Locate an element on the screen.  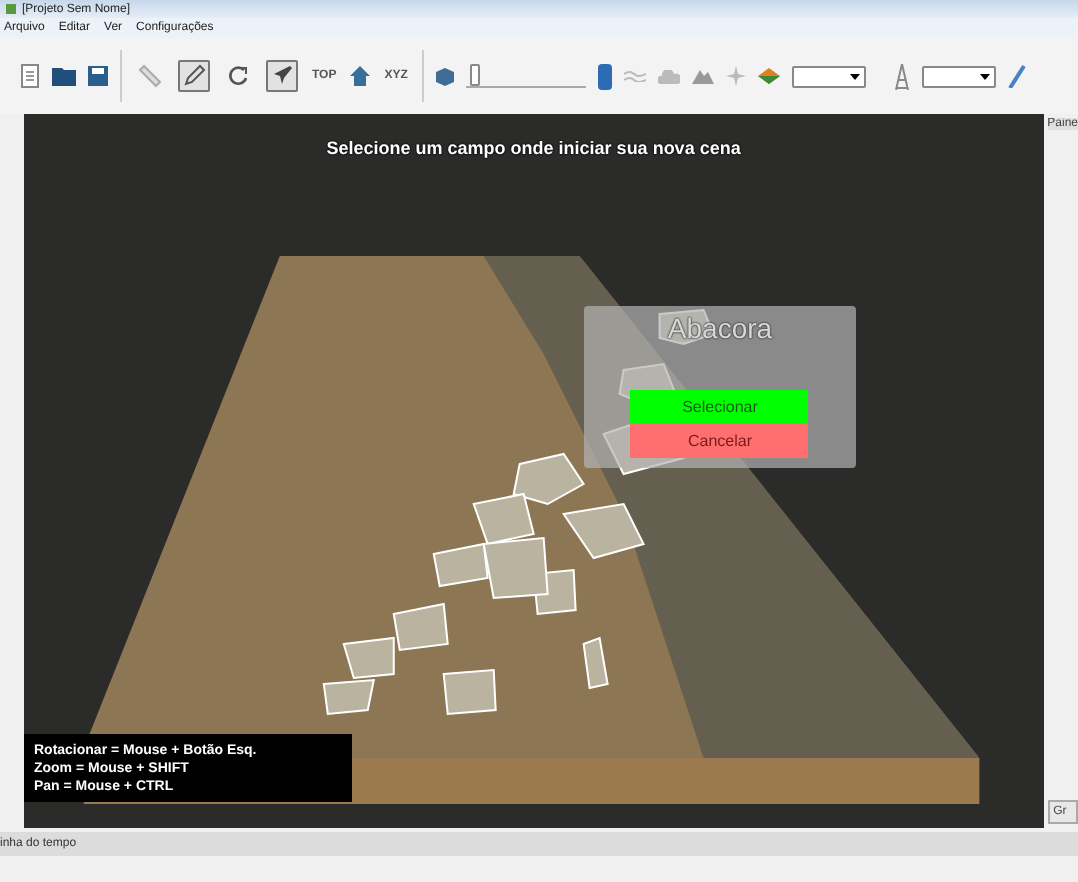
pencil-icon is located at coordinates (194, 76).